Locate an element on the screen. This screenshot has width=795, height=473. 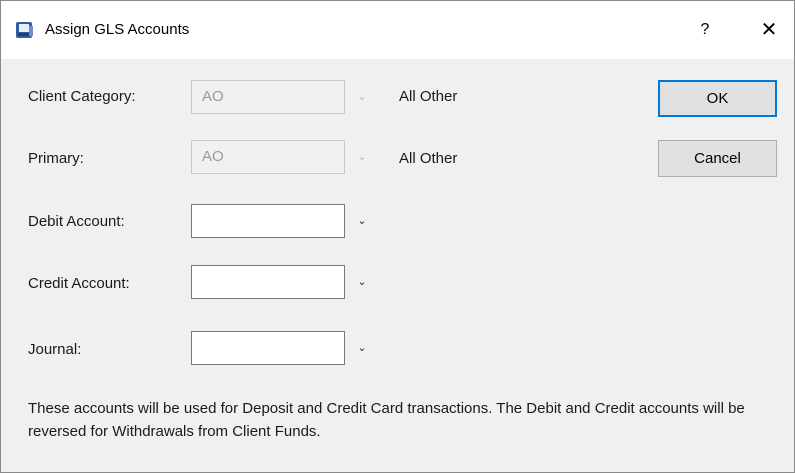
primary-label: Primary: is located at coordinates (56, 158).